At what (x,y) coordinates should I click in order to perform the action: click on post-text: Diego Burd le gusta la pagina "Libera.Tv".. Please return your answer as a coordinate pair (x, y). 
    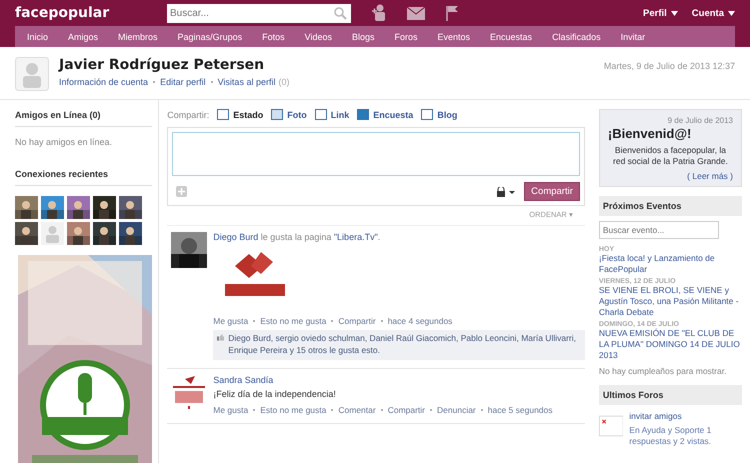
    Looking at the image, I should click on (297, 237).